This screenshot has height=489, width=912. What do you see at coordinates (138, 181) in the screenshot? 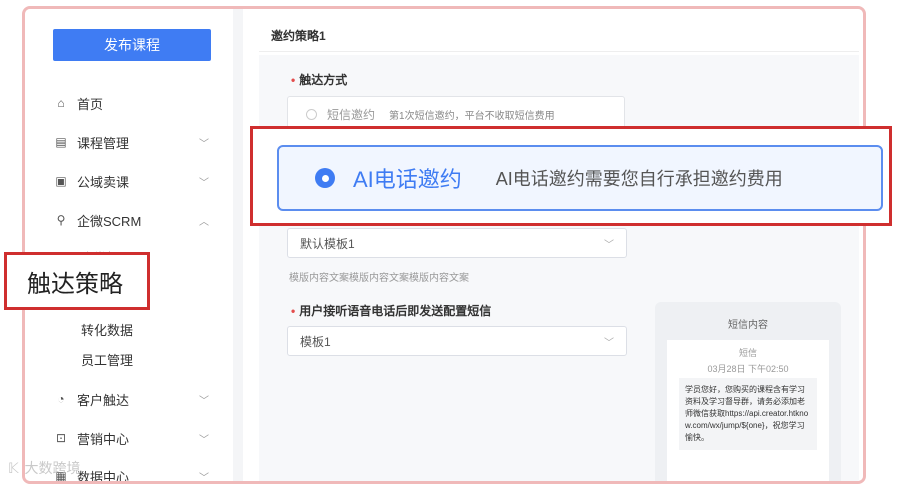
I see `sidebar-item-public-sale: ▣ 公域卖课 ﹀` at bounding box center [138, 181].